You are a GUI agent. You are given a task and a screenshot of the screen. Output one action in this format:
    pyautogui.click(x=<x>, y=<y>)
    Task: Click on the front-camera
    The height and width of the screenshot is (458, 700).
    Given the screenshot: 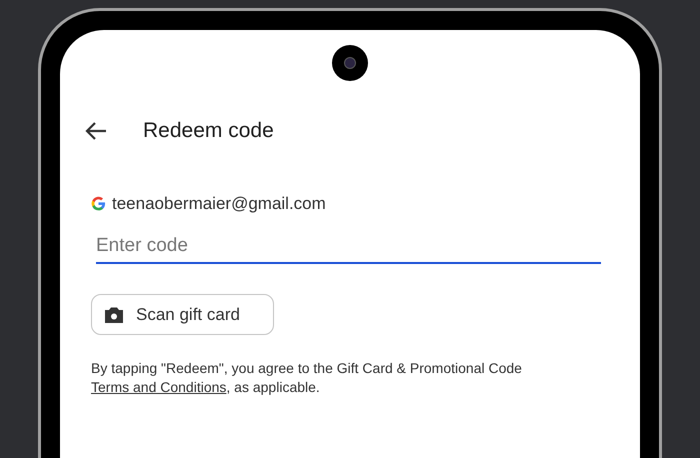 What is the action you would take?
    pyautogui.click(x=350, y=63)
    